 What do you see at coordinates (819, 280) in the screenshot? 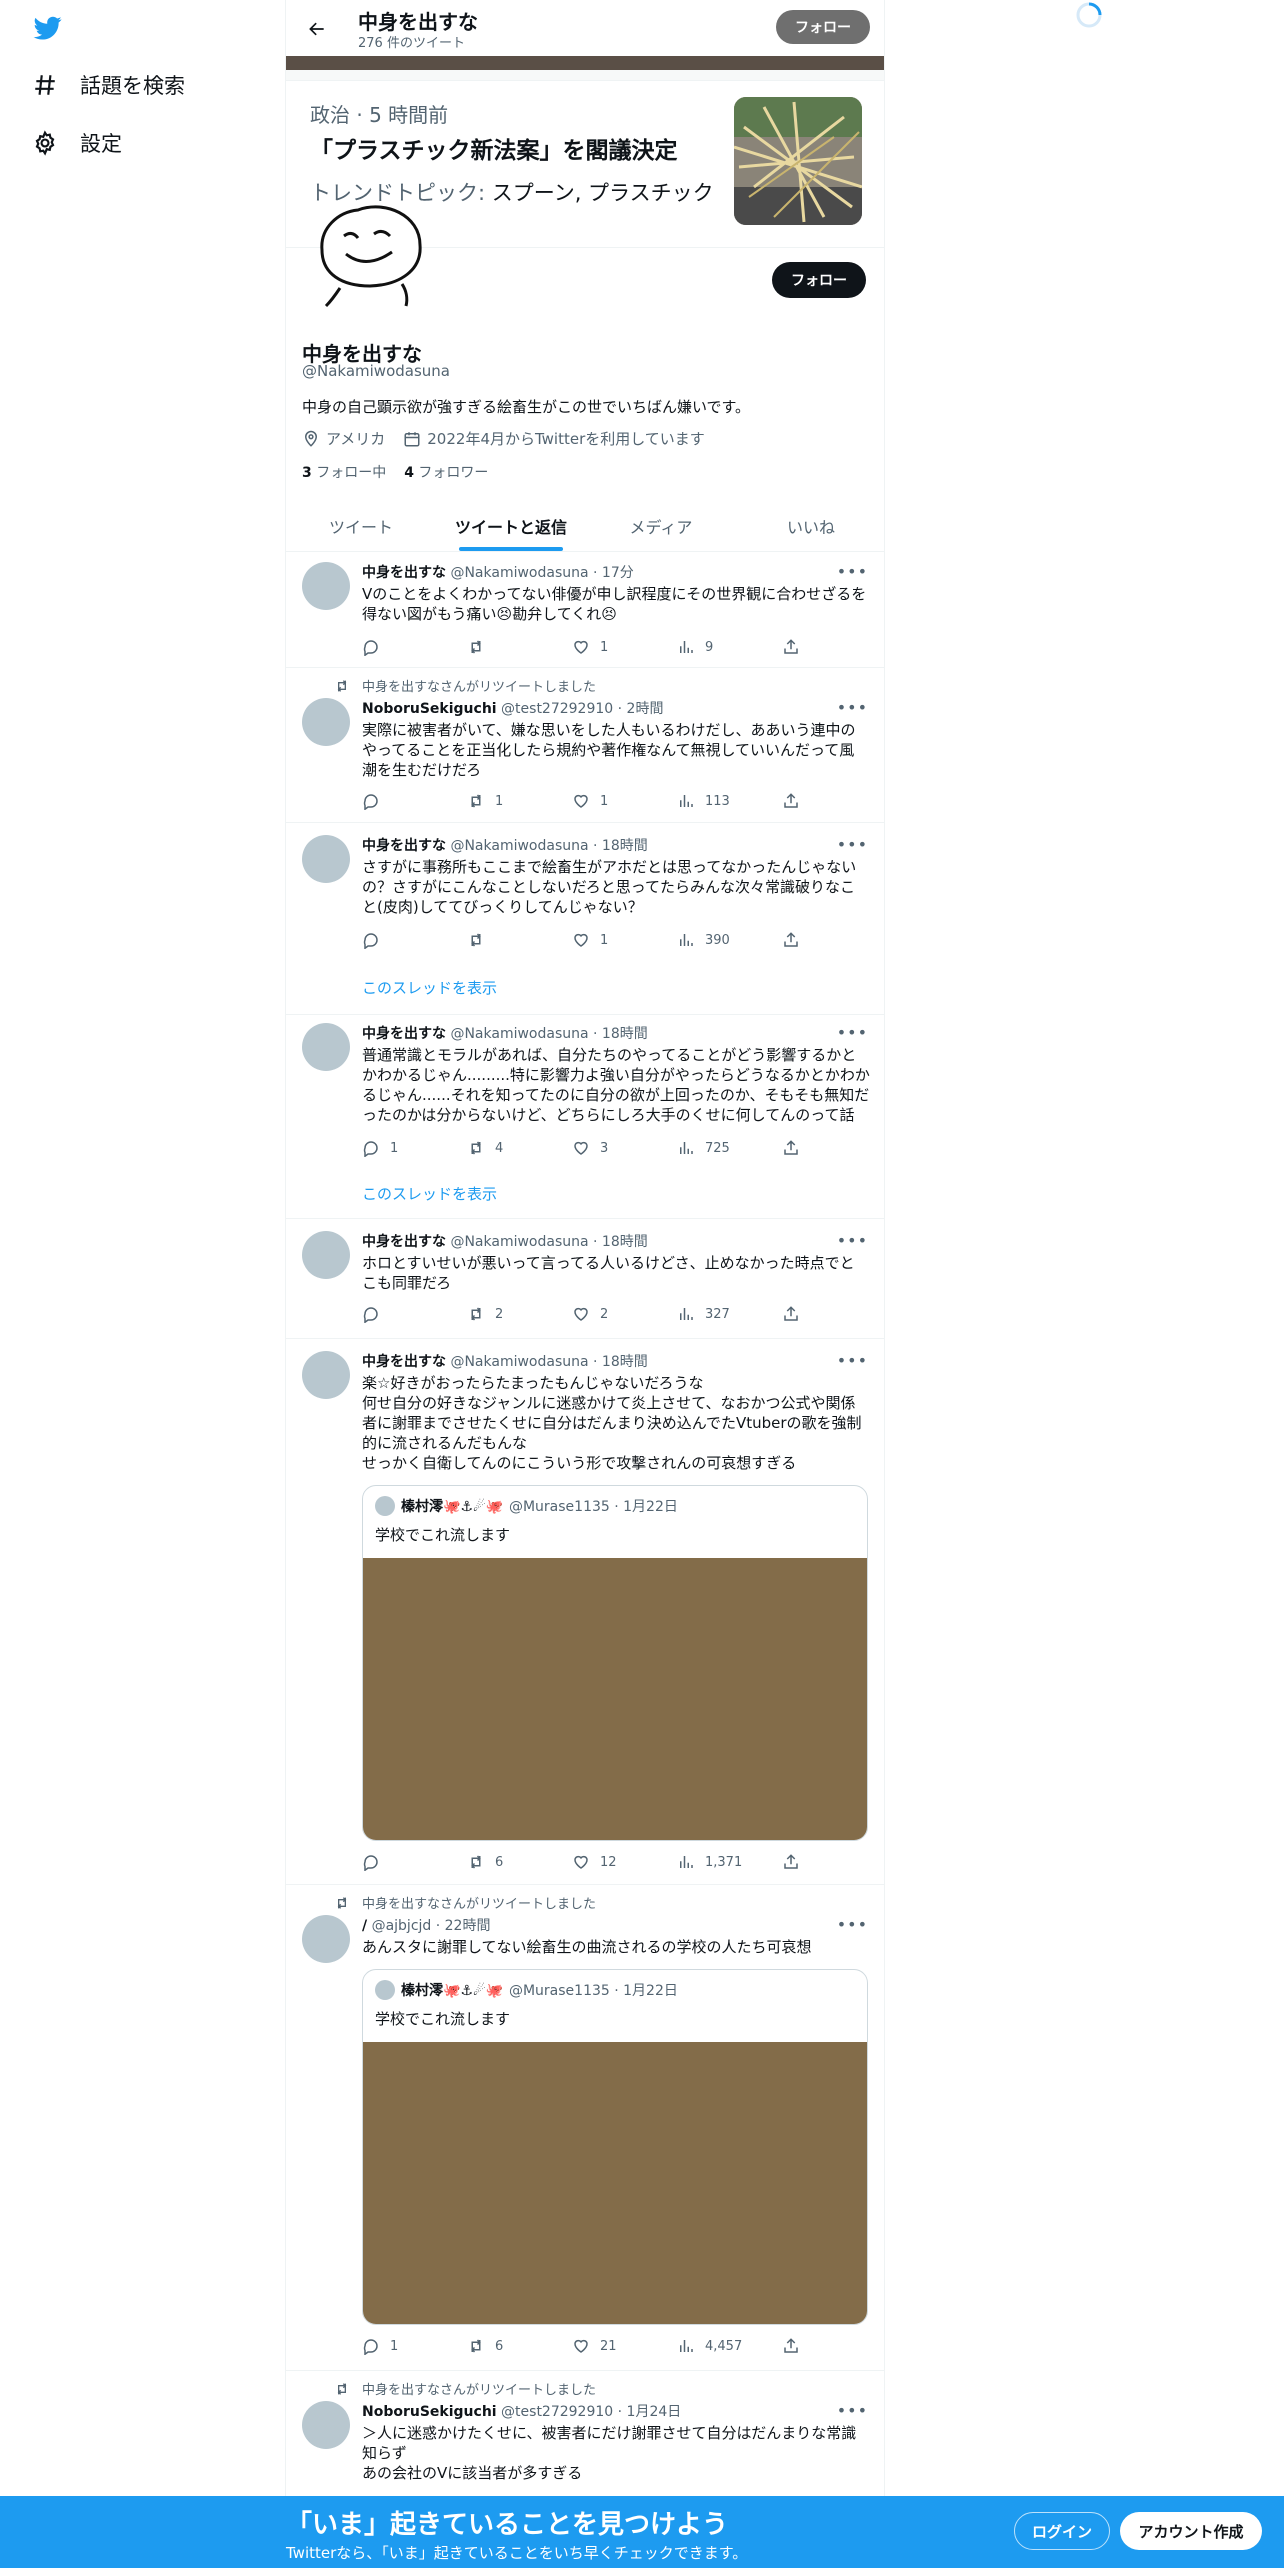
I see `profile-follow-button: フォロー` at bounding box center [819, 280].